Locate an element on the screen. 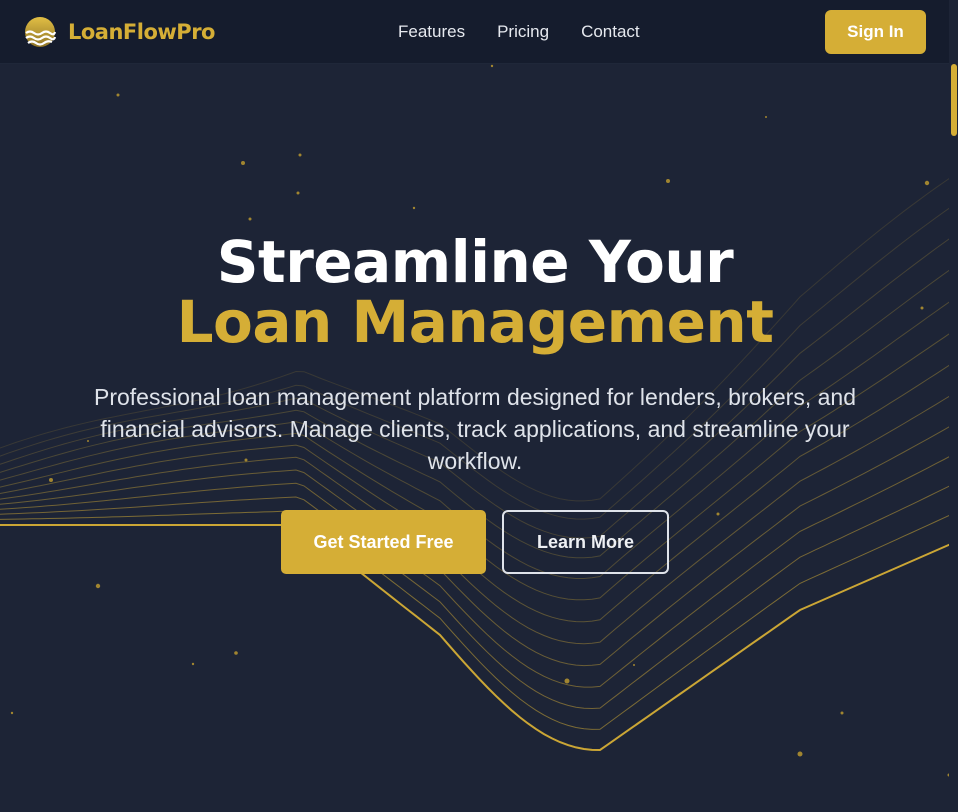 The image size is (958, 812). hero-title-line-2: Loan Management is located at coordinates (475, 322).